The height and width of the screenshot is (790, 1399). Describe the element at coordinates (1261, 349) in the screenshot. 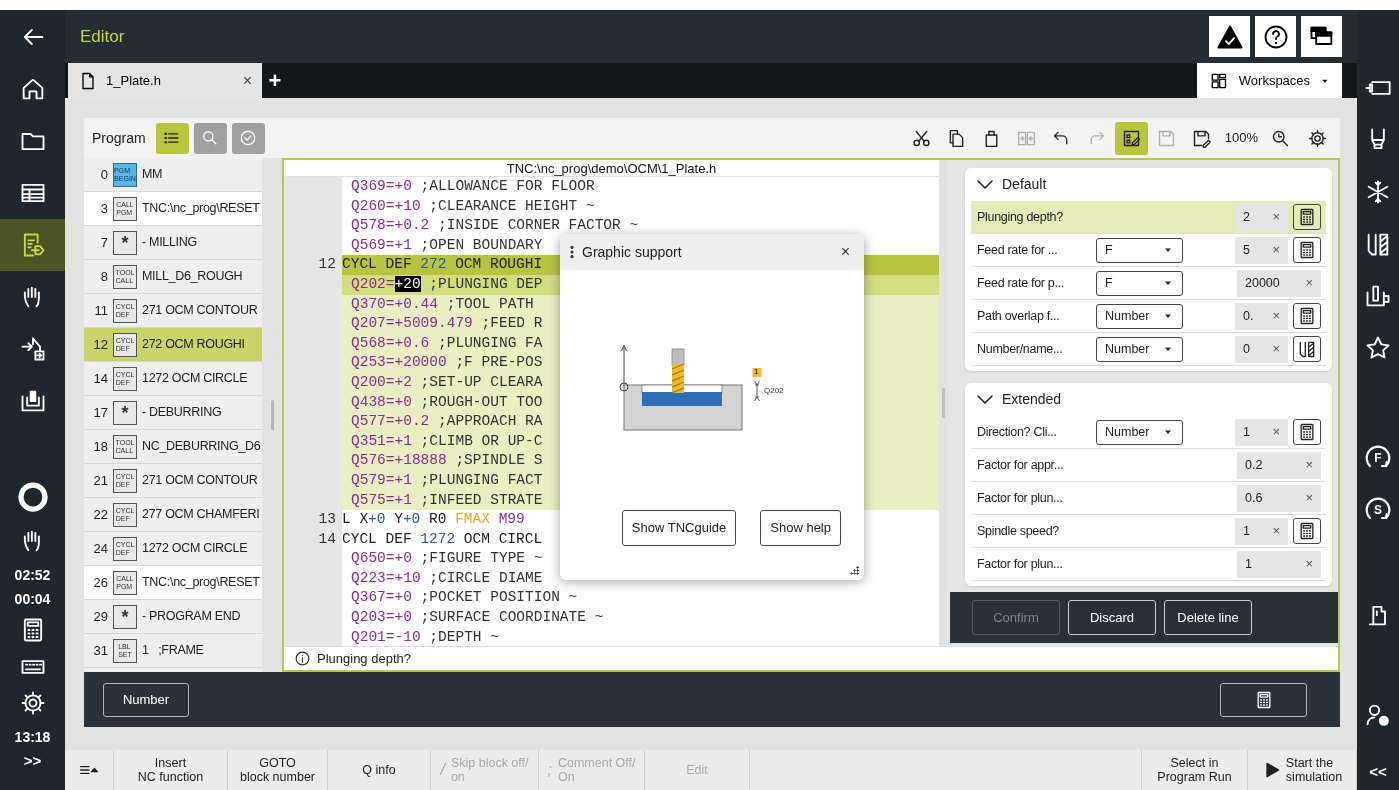

I see `value-field: 0 ×` at that location.